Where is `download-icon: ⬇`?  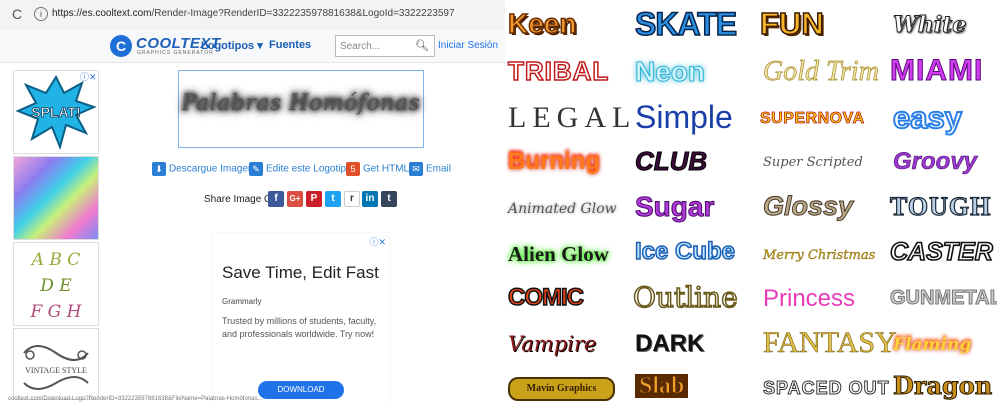
download-icon: ⬇ is located at coordinates (159, 169).